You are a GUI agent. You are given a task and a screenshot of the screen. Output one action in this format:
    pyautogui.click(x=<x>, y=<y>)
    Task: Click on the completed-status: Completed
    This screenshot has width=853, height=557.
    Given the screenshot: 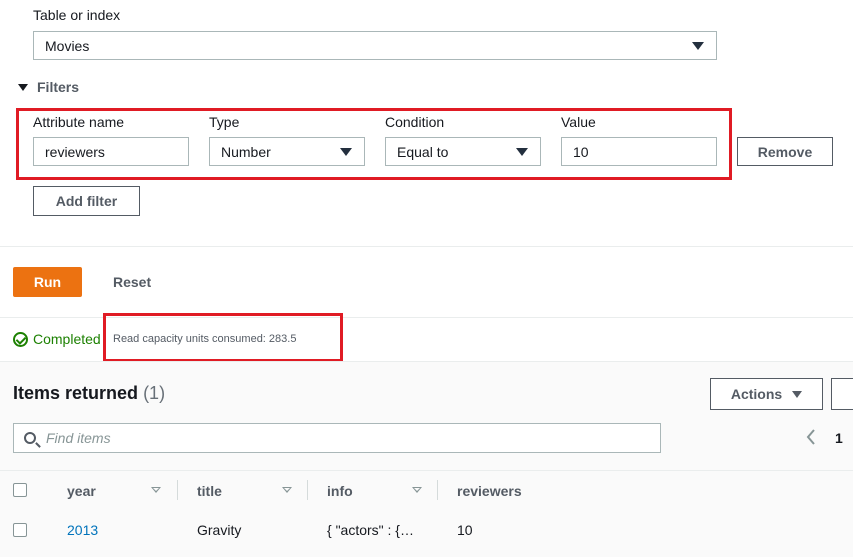 What is the action you would take?
    pyautogui.click(x=57, y=339)
    